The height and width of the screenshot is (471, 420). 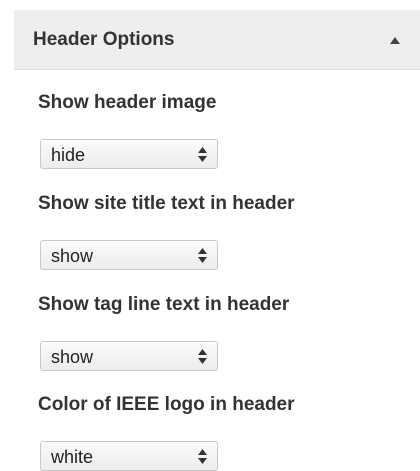 I want to click on option-show-site-title: Show site title text in header show, so click(x=166, y=231).